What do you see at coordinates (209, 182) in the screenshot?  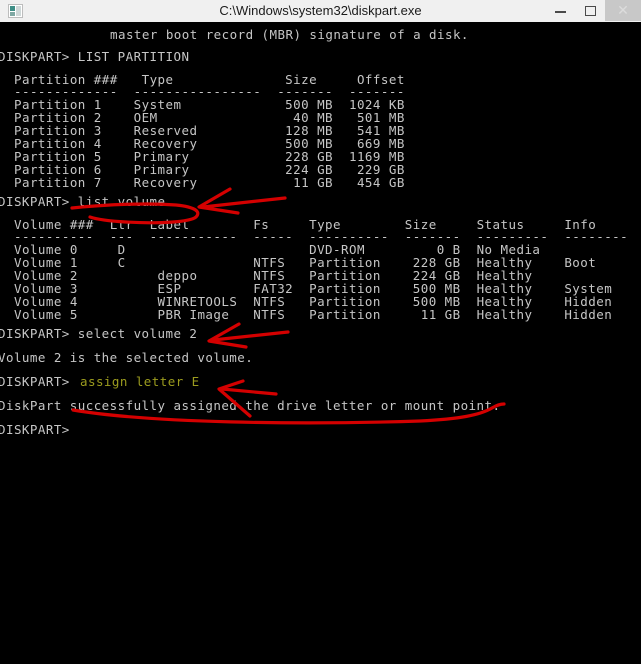 I see `console-line-part-row-7: Partition 7 Recovery 11 GB 454 GB` at bounding box center [209, 182].